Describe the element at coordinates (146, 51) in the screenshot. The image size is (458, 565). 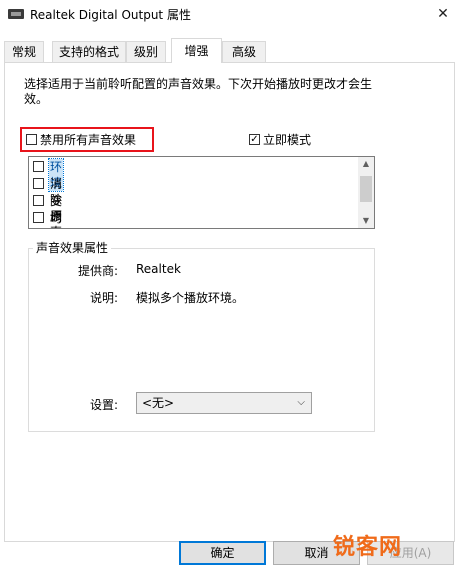
I see `tab-levels: 级别` at that location.